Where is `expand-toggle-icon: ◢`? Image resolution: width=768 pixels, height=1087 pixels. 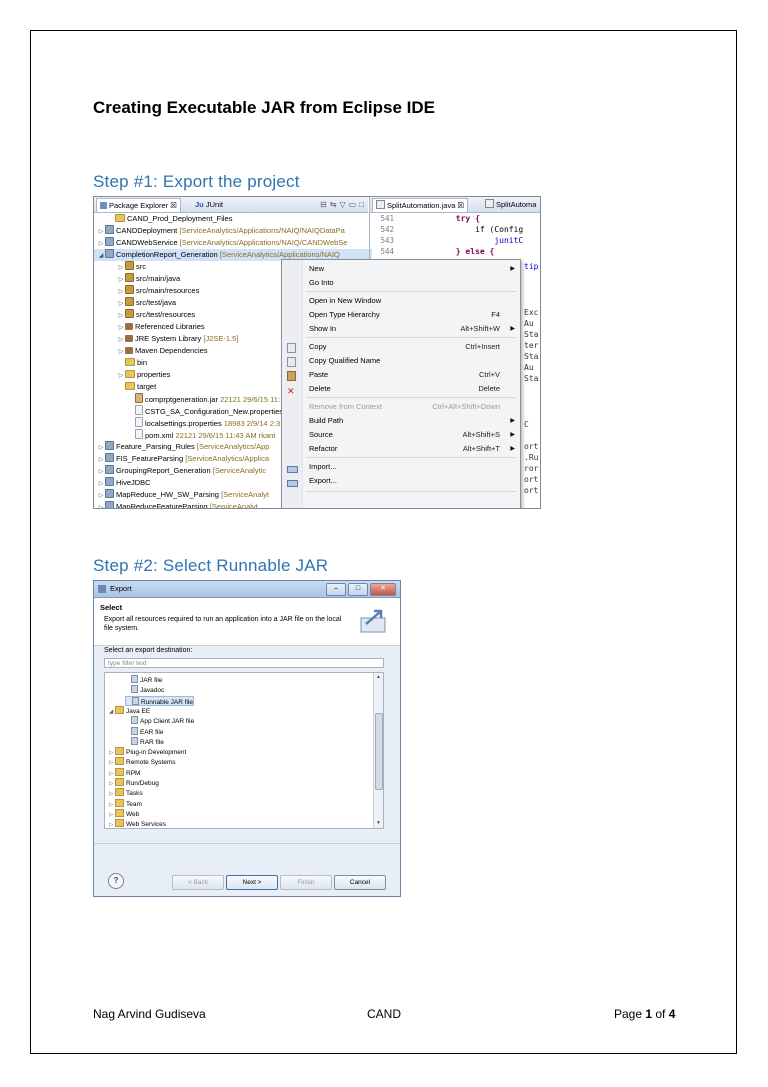 expand-toggle-icon: ◢ is located at coordinates (101, 255).